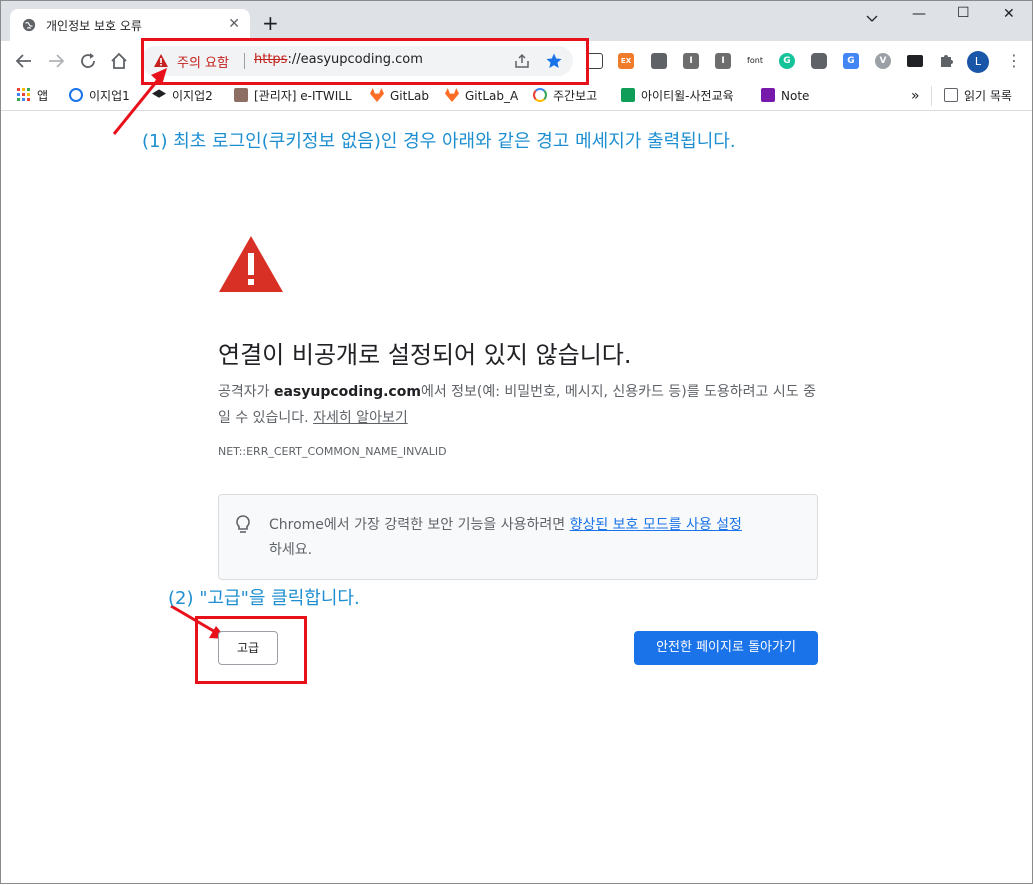 The width and height of the screenshot is (1033, 885). Describe the element at coordinates (264, 598) in the screenshot. I see `annotation-step2: (2) "고급"을 클릭합니다.` at that location.